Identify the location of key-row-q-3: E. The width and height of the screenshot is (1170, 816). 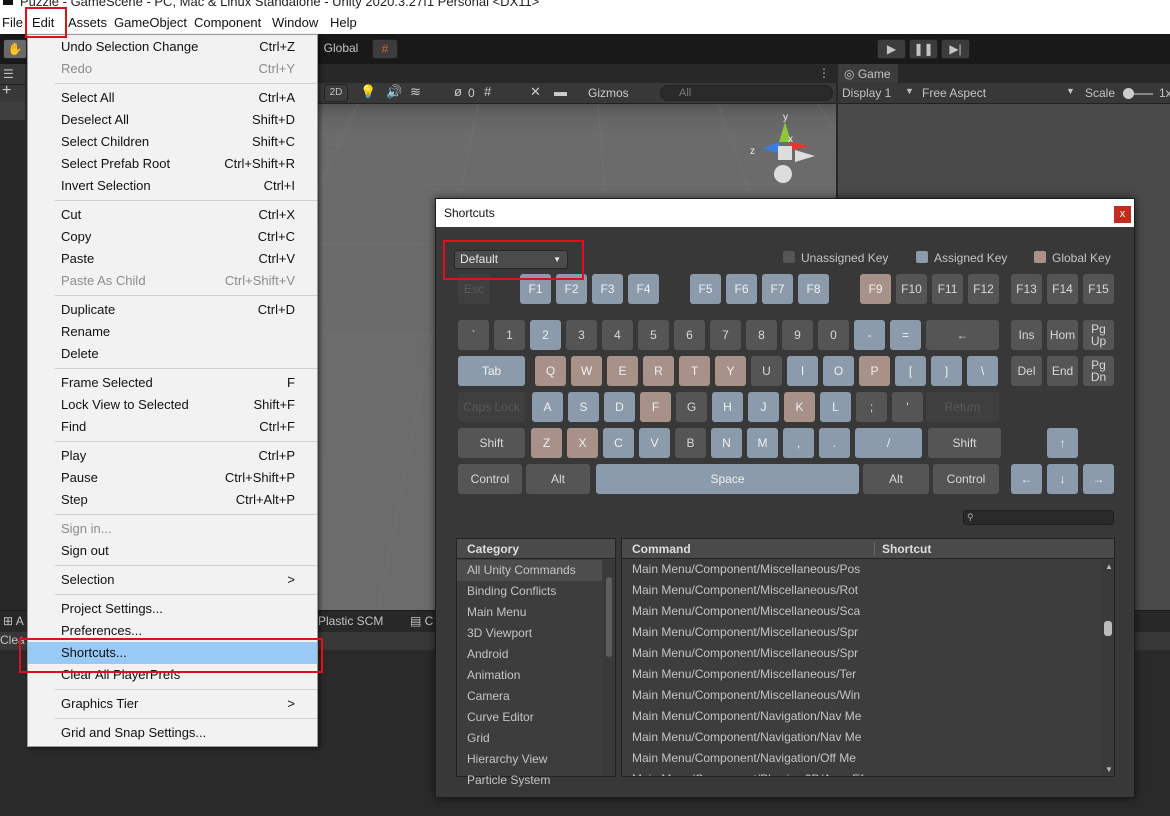
(622, 371).